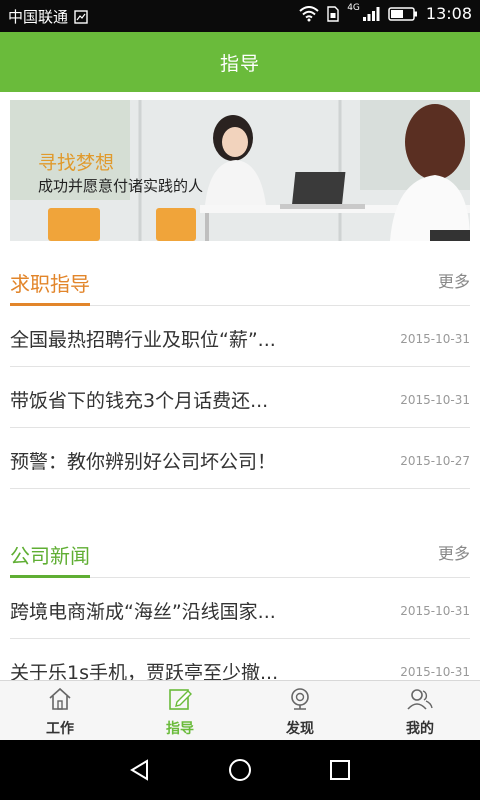 The image size is (480, 800). I want to click on tab-label: 发现, so click(300, 729).